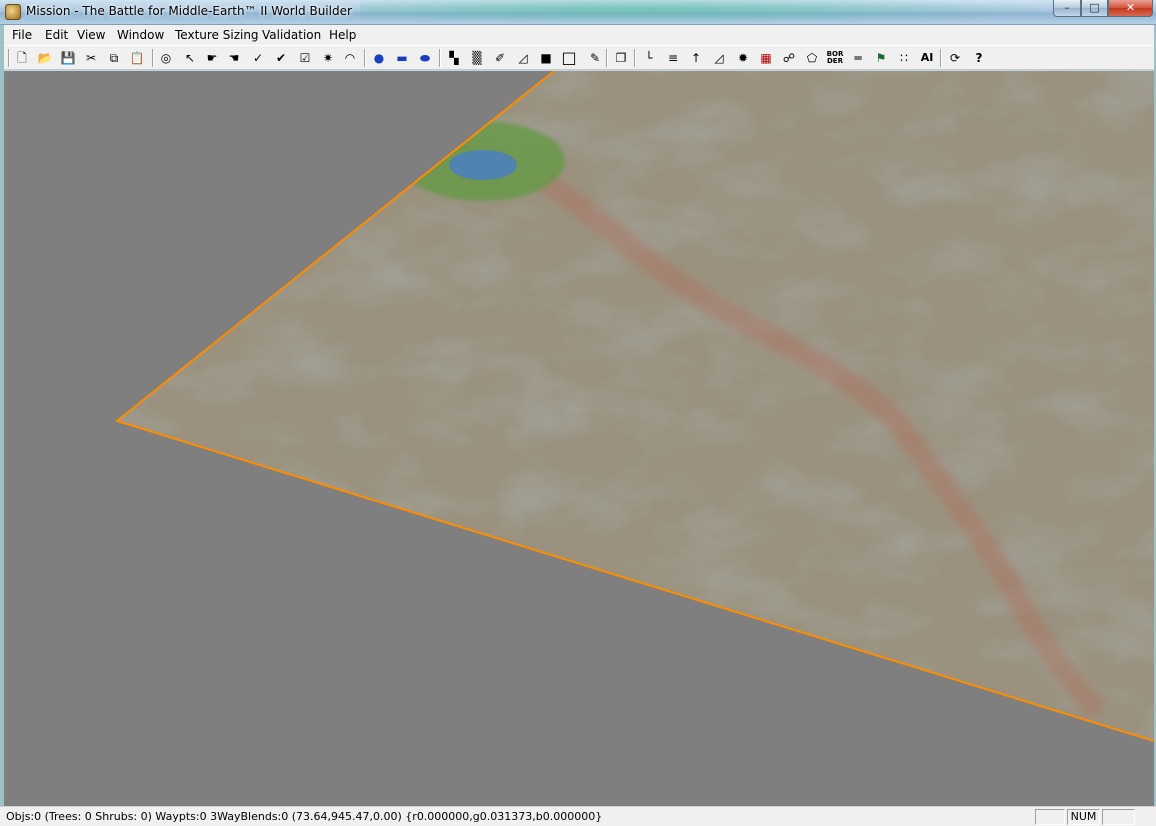 This screenshot has height=826, width=1156. What do you see at coordinates (258, 58) in the screenshot?
I see `brush-icon: ✓` at bounding box center [258, 58].